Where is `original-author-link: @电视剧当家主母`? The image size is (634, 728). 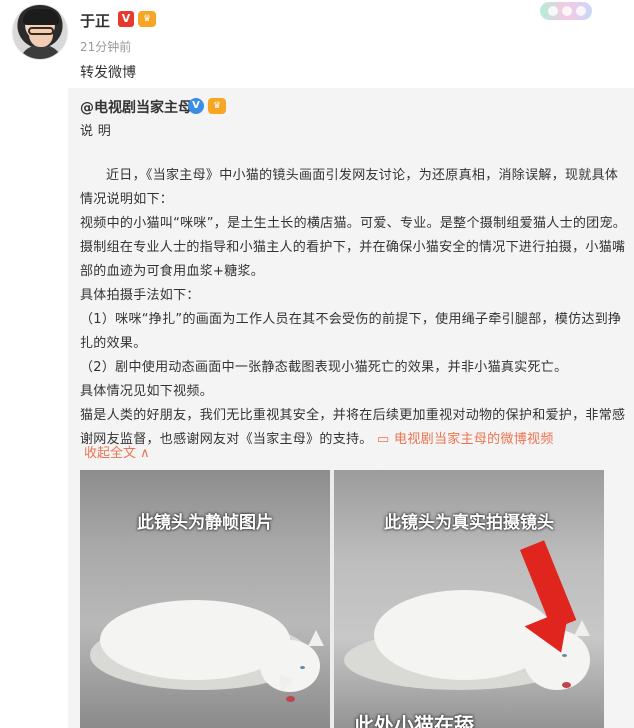 original-author-link: @电视剧当家主母 is located at coordinates (136, 107).